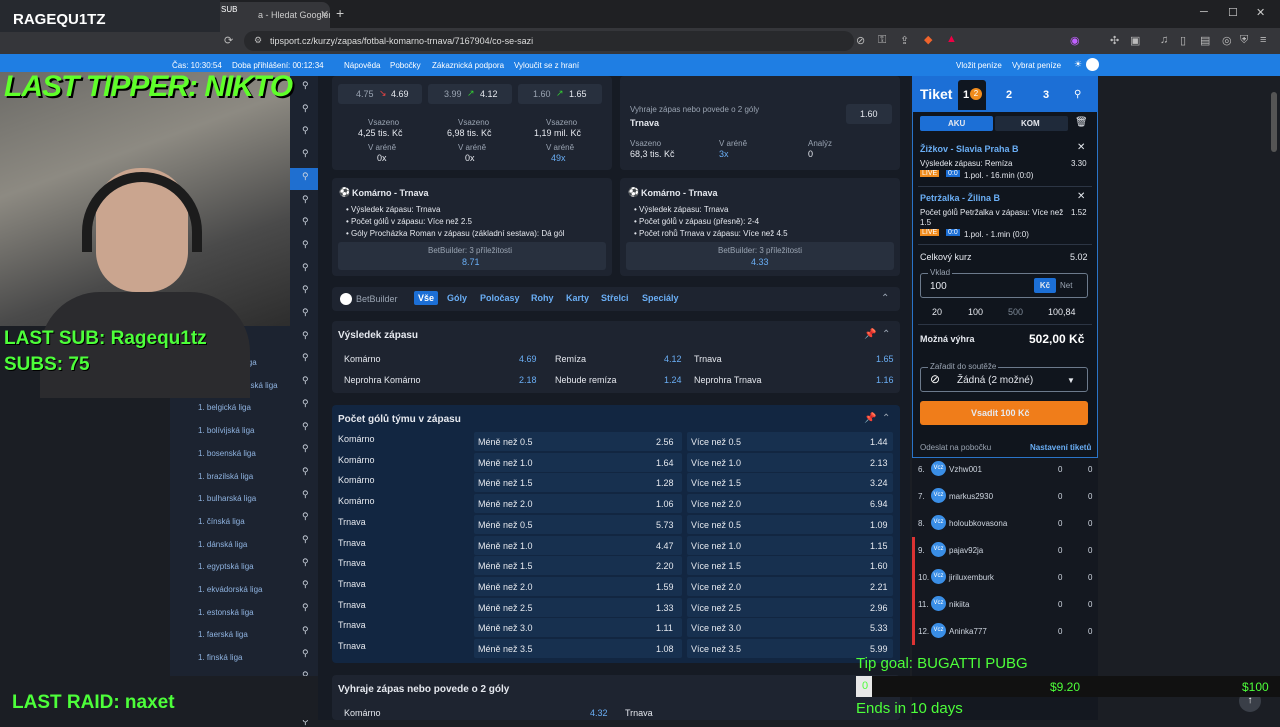  Describe the element at coordinates (1260, 12) in the screenshot. I see `window-close-icon: ✕` at that location.